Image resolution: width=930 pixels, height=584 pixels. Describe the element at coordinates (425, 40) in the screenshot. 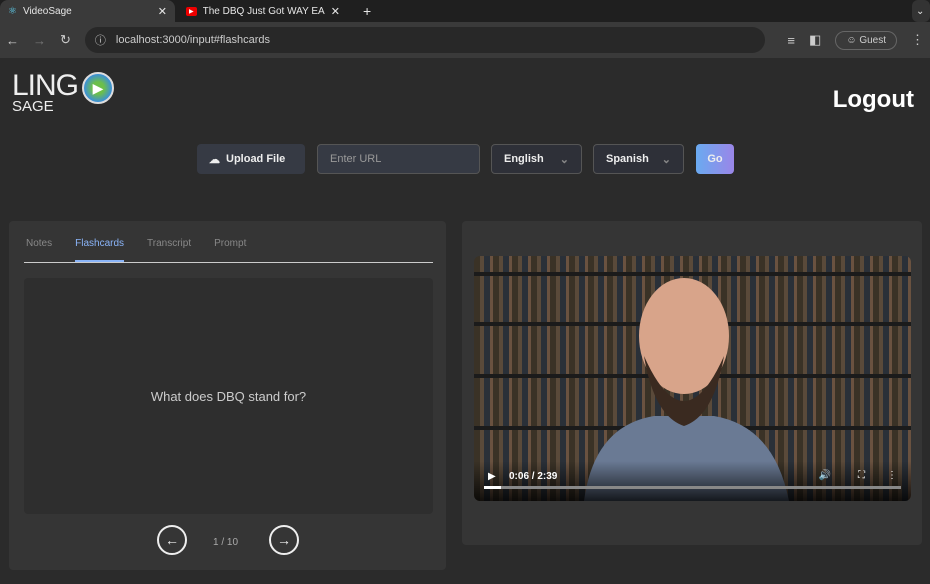

I see `url-bar: ⓘ localhost:3000/input#flashcards` at that location.